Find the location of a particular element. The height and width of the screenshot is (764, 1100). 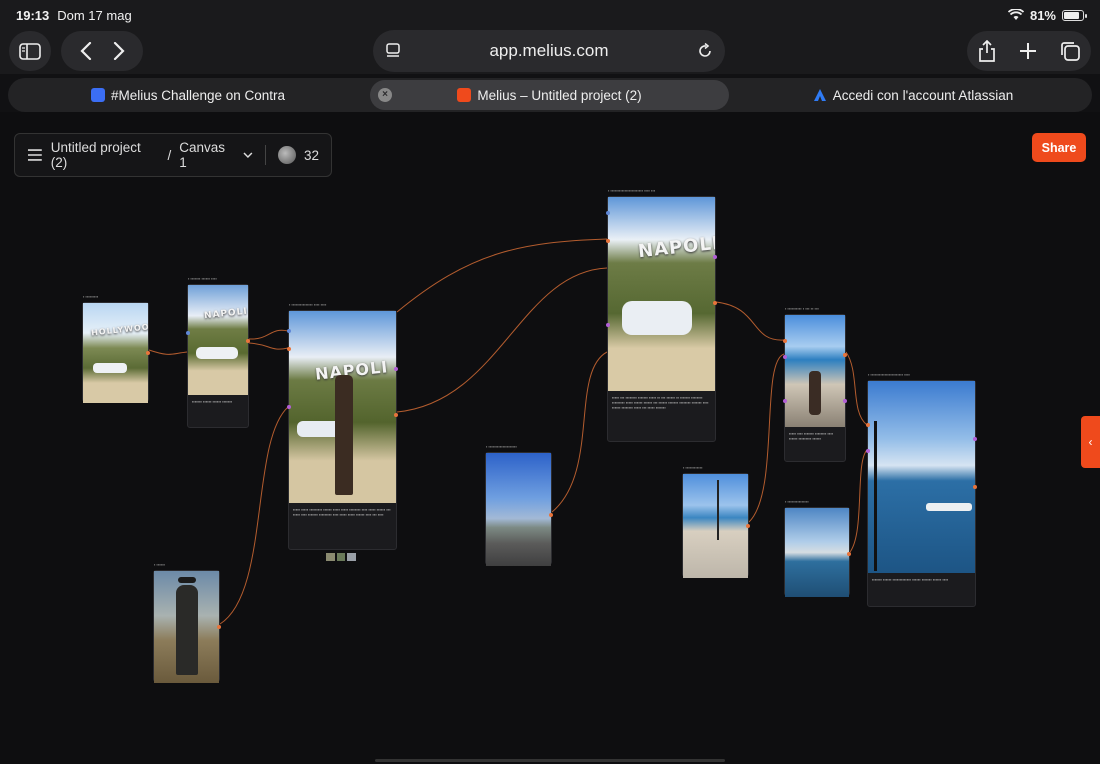

new-tab-icon is located at coordinates (1028, 51).